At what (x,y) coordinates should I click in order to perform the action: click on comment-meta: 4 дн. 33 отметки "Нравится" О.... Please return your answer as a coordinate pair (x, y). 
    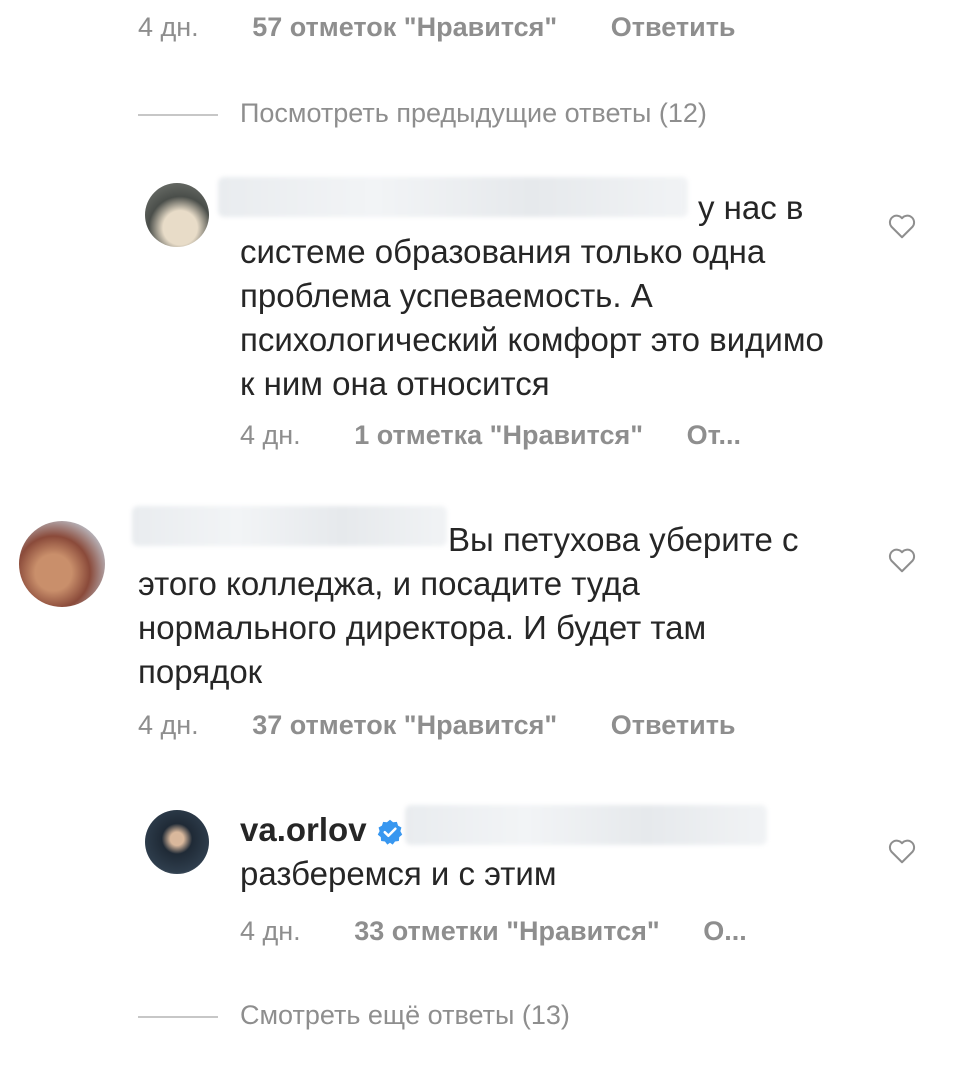
    Looking at the image, I should click on (493, 931).